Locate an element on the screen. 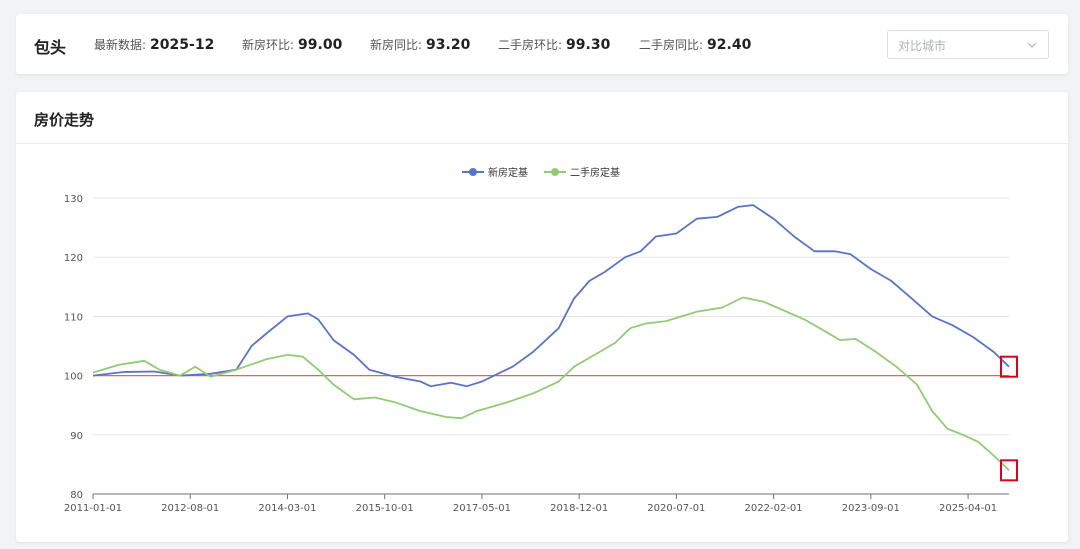  legend-new-house-marker is located at coordinates (473, 172).